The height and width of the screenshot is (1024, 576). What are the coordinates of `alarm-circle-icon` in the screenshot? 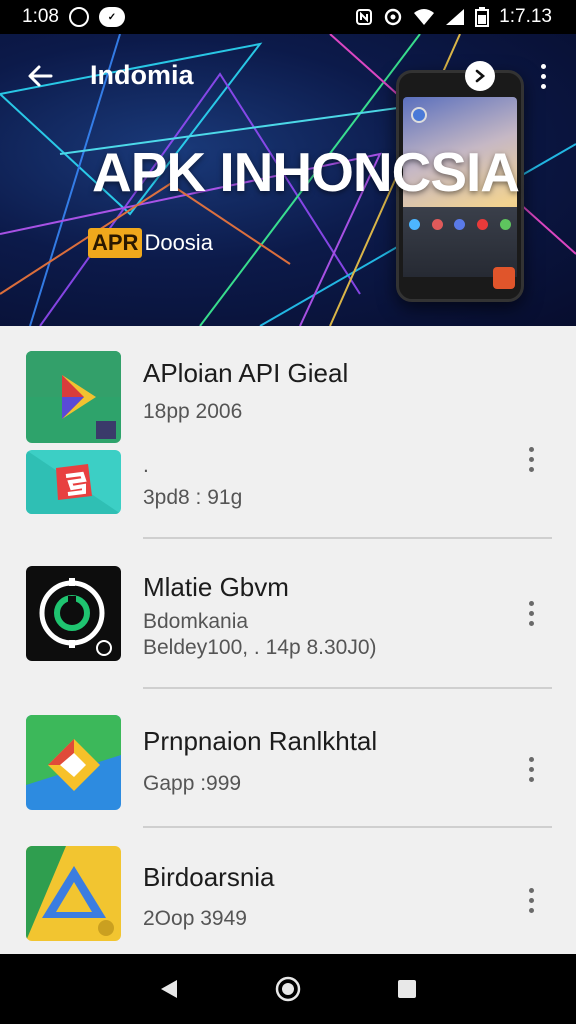 It's located at (78, 17).